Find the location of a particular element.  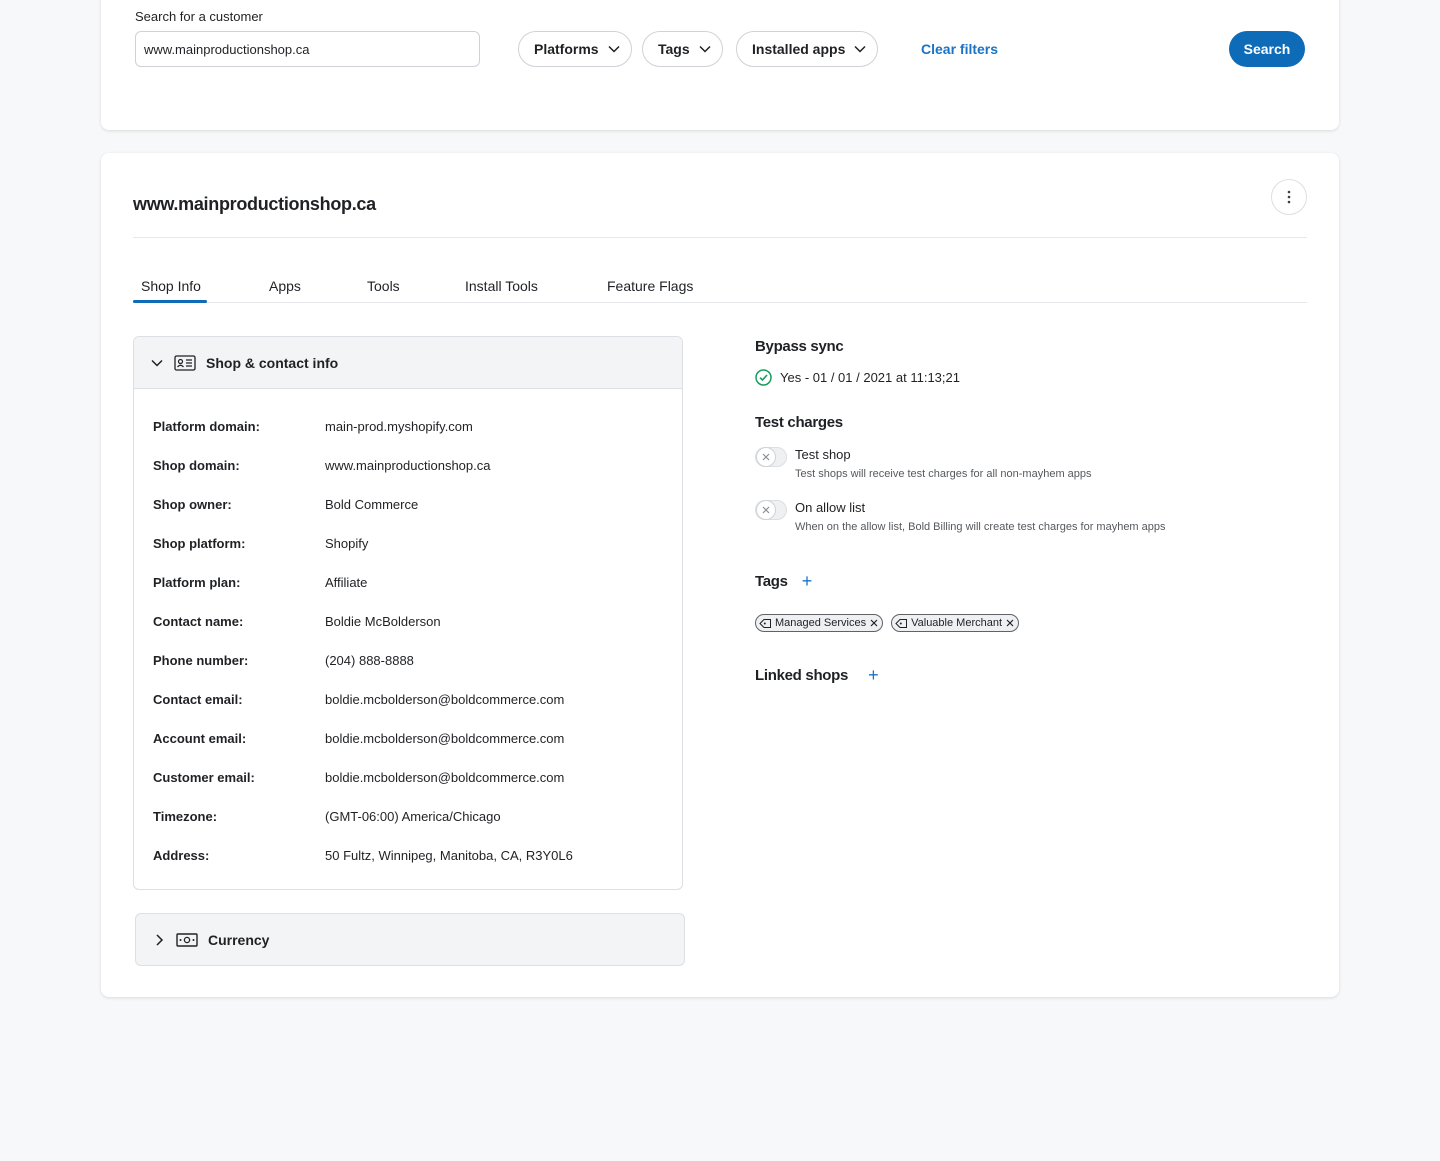

active-tab-indicator is located at coordinates (170, 301).